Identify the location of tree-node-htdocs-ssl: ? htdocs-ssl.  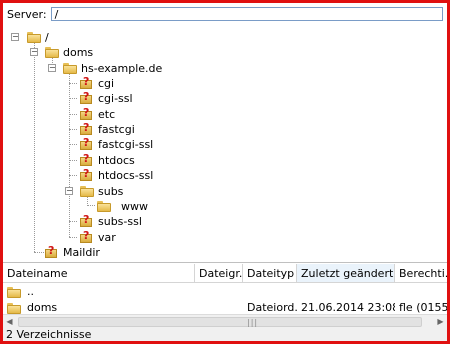
(116, 175).